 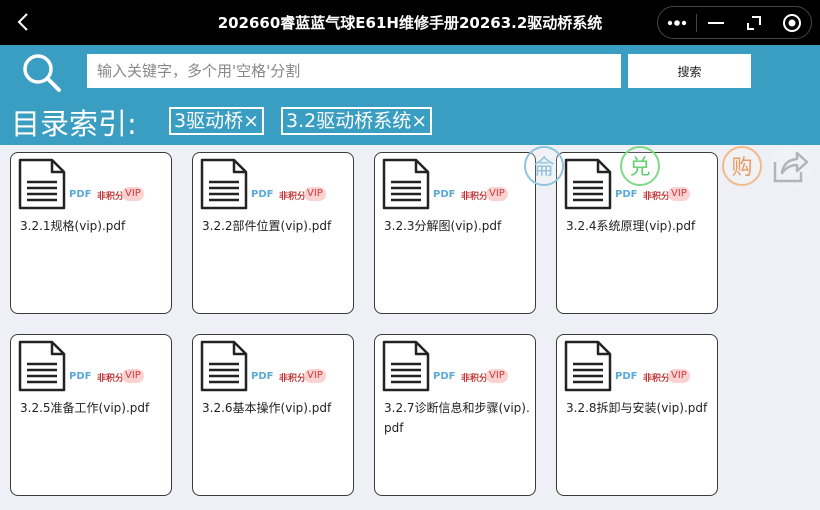 I want to click on minimize-button, so click(x=716, y=22).